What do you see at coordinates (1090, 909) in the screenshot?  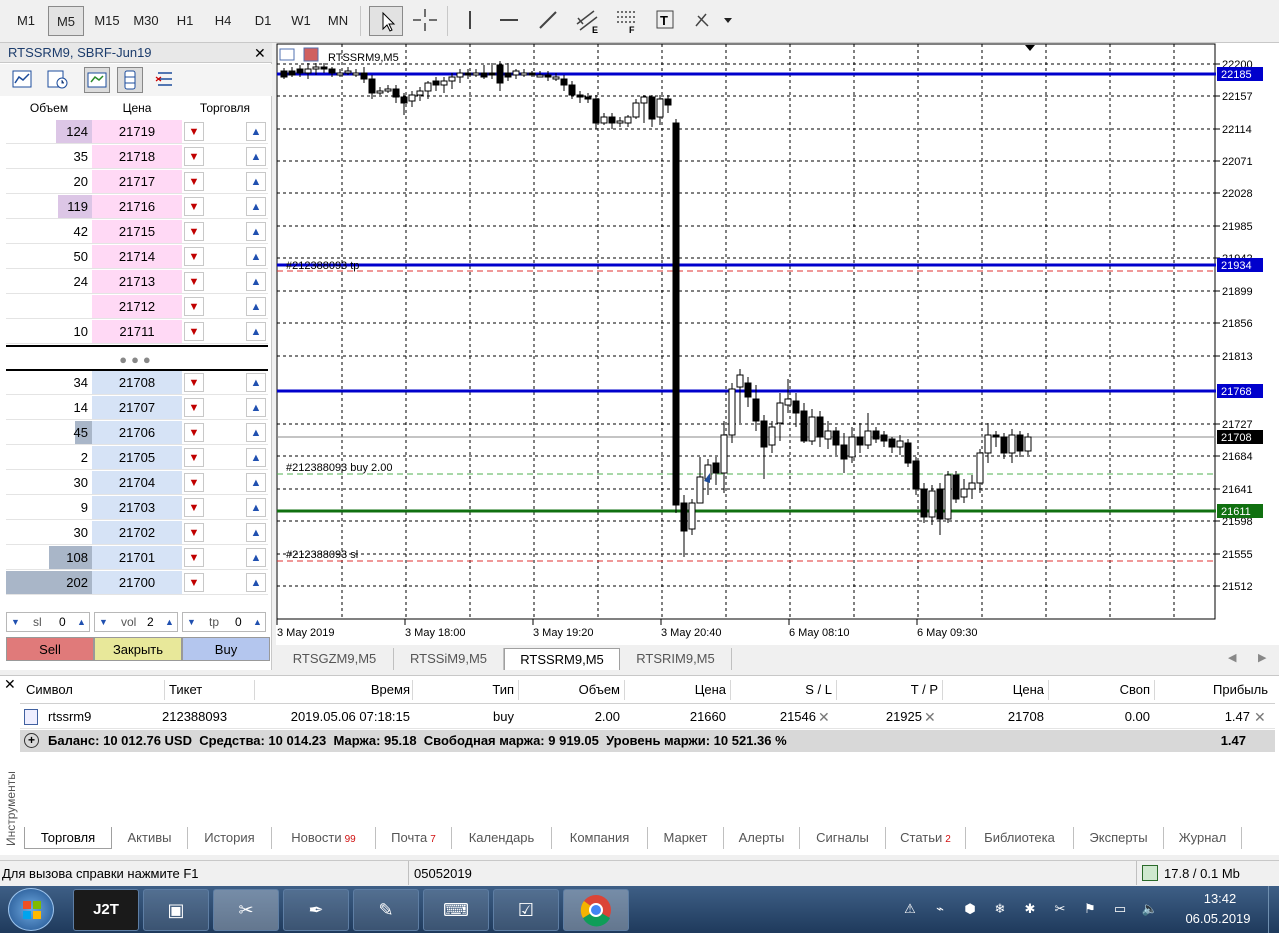 I see `flag-icon: ⚑` at bounding box center [1090, 909].